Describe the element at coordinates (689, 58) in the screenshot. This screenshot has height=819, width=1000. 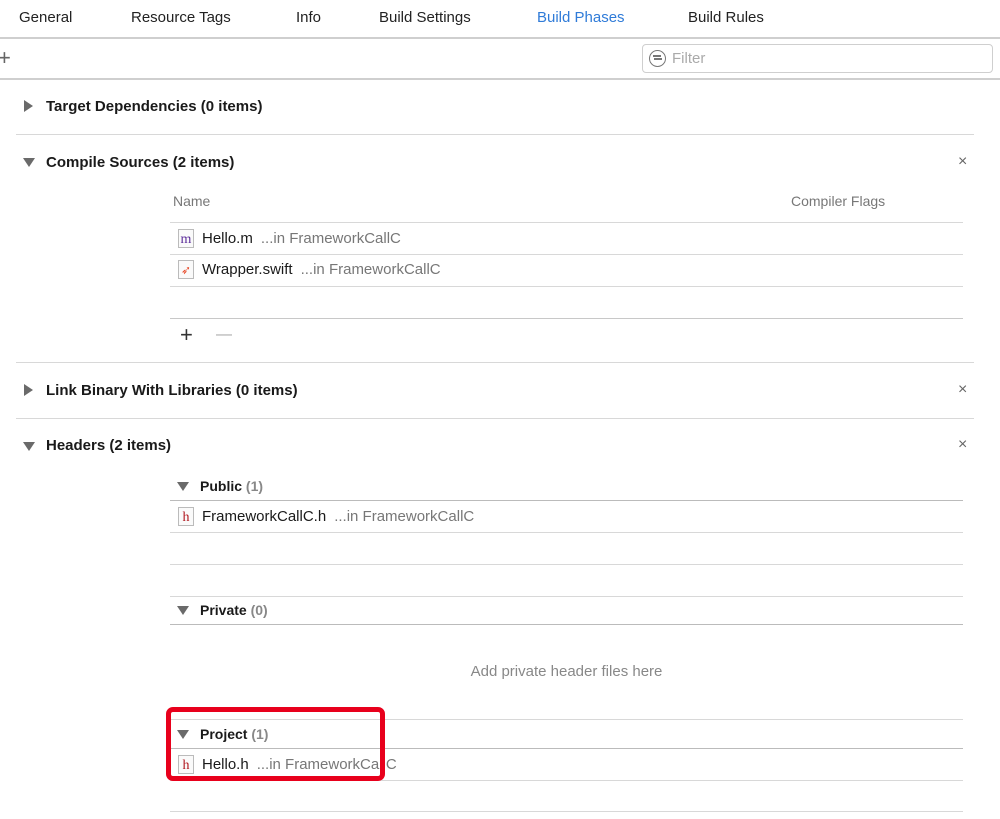
I see `filter-placeholder: Filter` at that location.